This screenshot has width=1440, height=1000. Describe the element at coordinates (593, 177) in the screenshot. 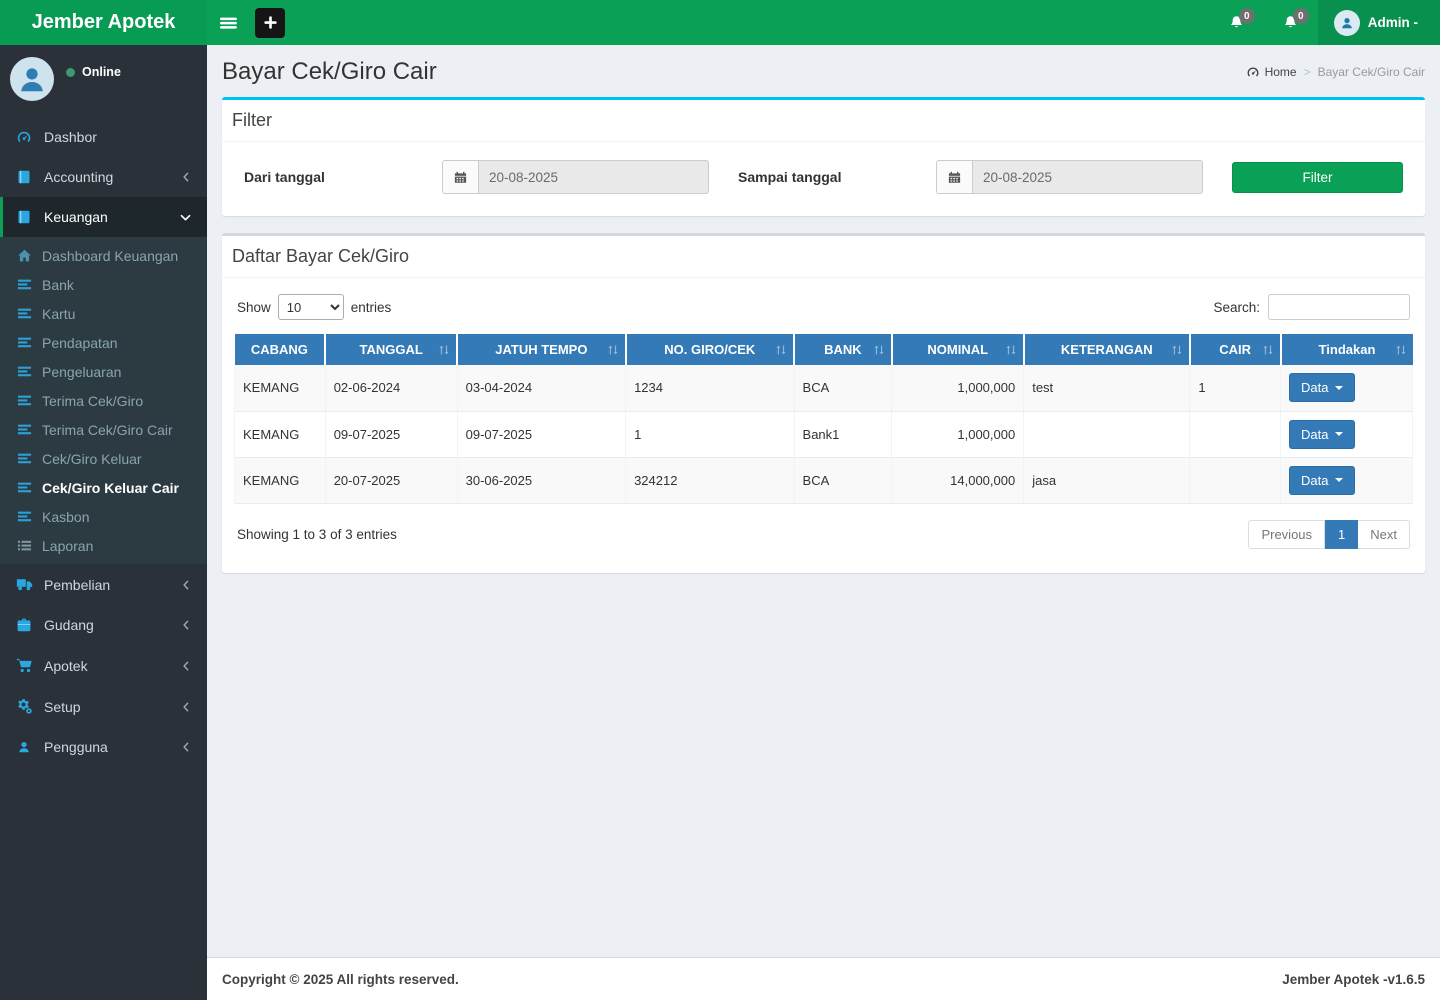

I see `from-date-input` at that location.